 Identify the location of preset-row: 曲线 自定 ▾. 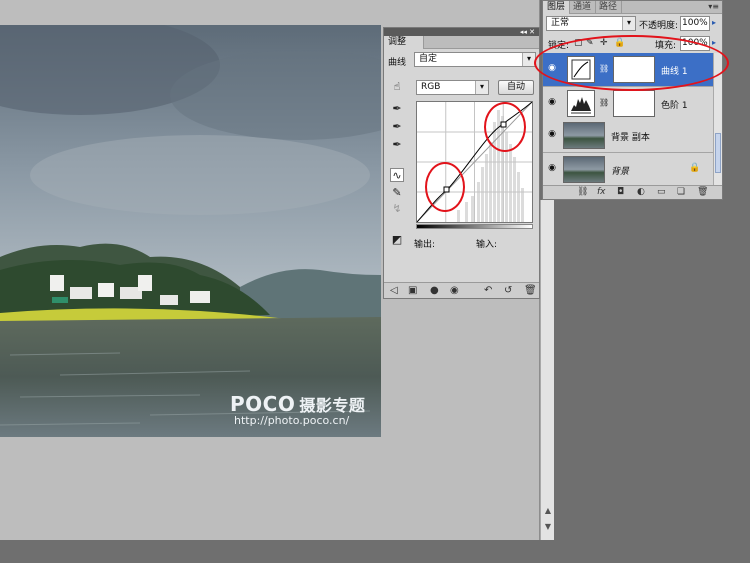
(462, 60).